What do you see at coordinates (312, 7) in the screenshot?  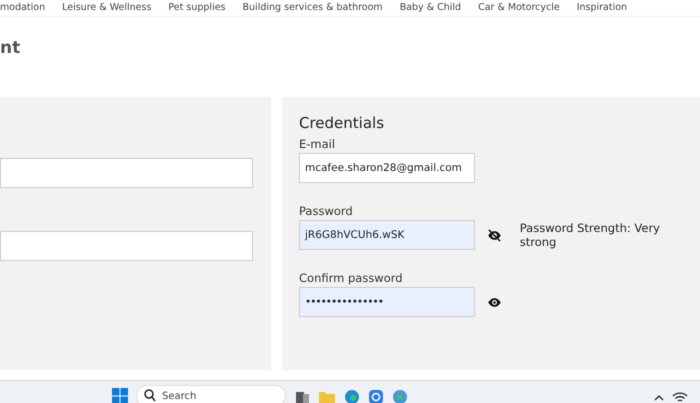 I see `nav-link: Building services & bathroom` at bounding box center [312, 7].